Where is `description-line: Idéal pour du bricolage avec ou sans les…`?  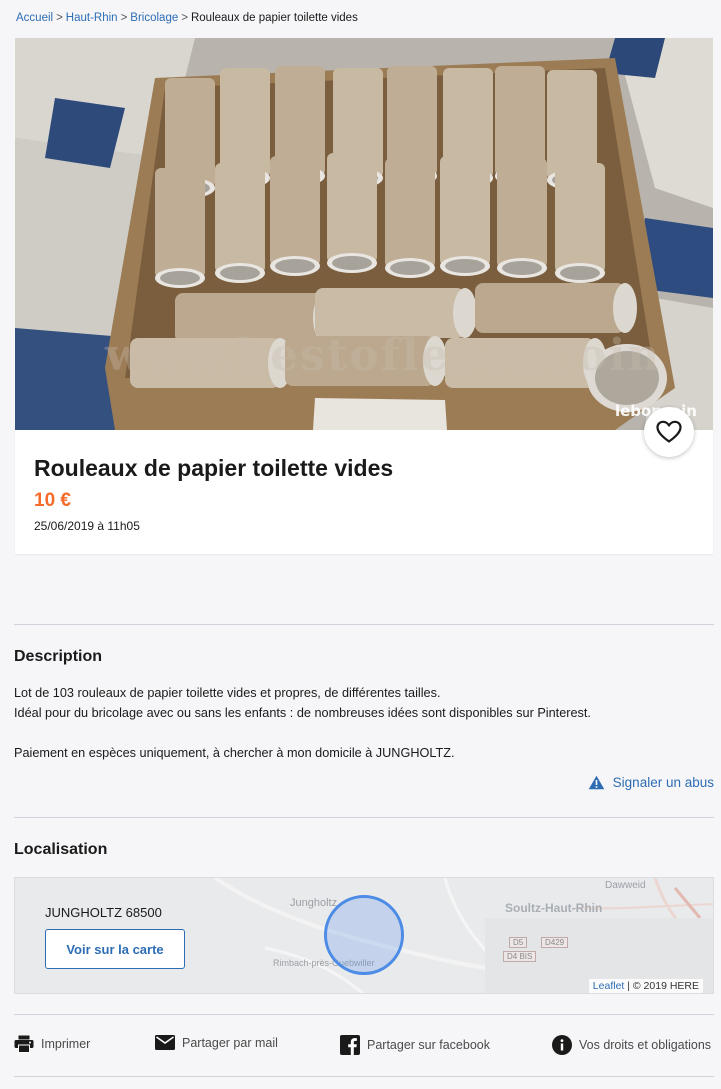 description-line: Idéal pour du bricolage avec ou sans les… is located at coordinates (302, 713).